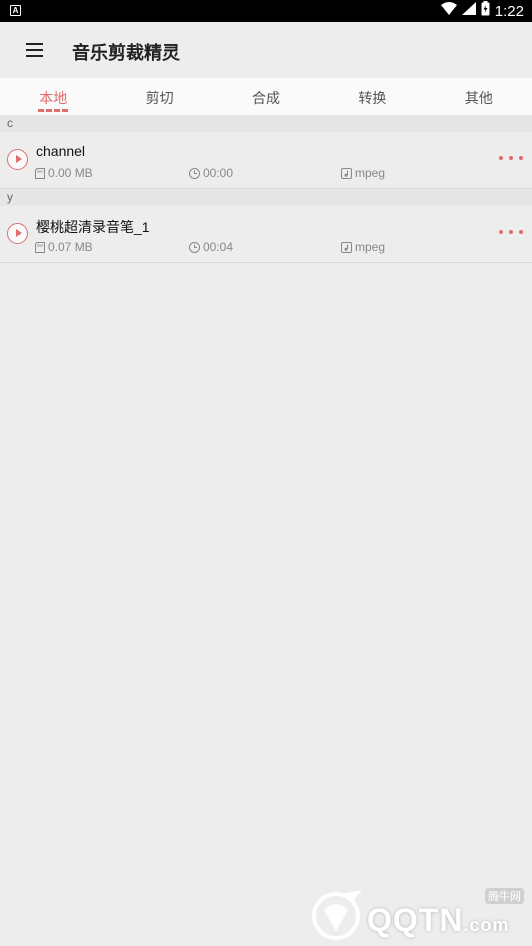 This screenshot has width=532, height=946. I want to click on tab-local: 本地, so click(53, 96).